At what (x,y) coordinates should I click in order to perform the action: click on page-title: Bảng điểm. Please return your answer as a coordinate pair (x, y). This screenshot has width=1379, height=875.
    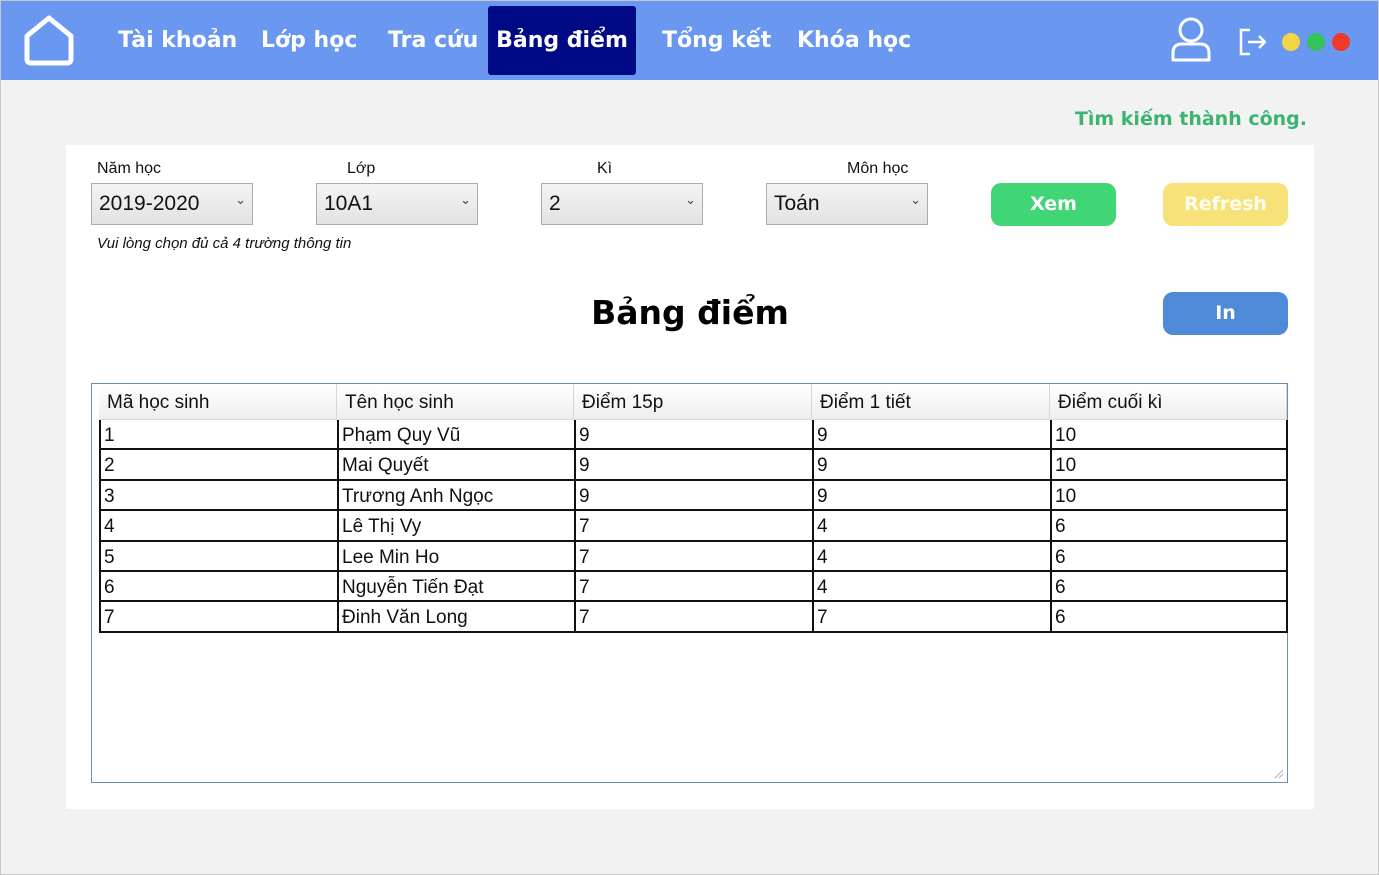
    Looking at the image, I should click on (690, 312).